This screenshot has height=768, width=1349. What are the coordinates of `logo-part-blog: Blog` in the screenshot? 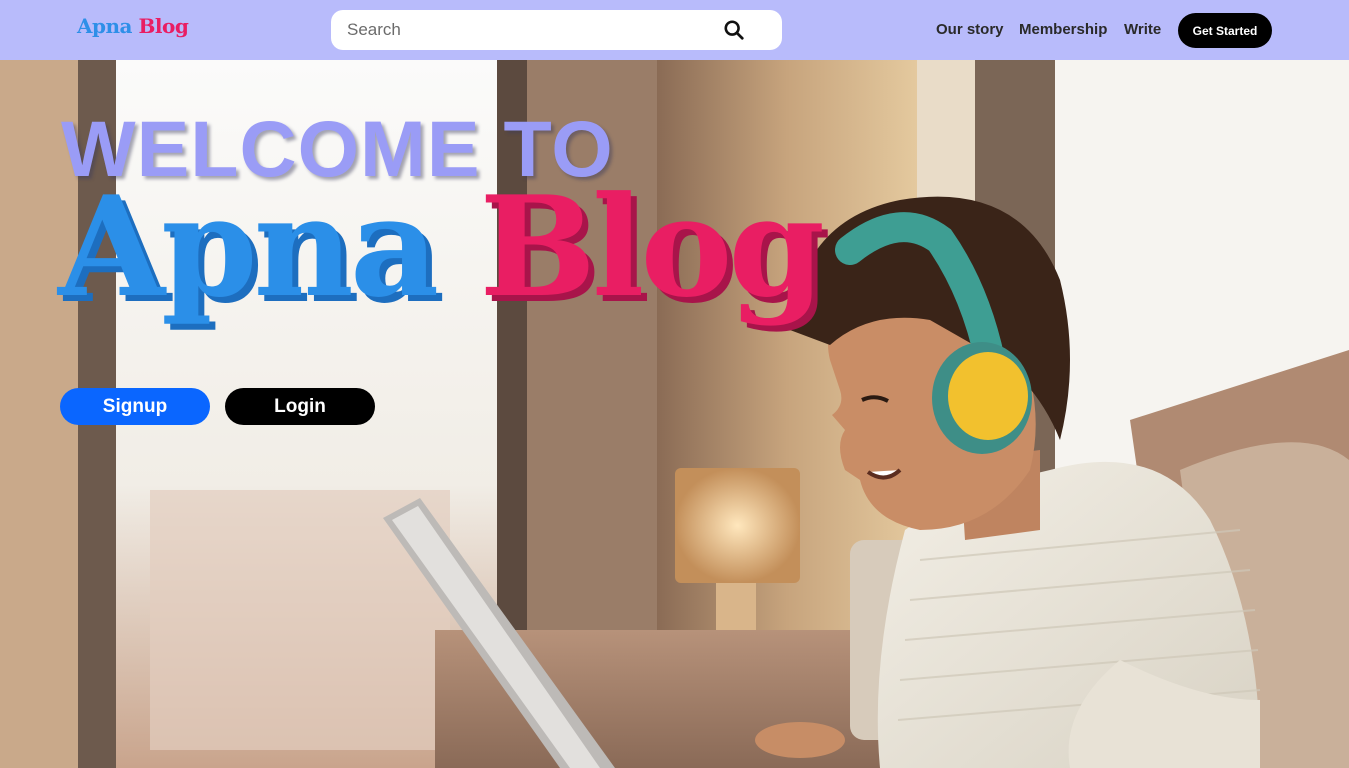 It's located at (163, 26).